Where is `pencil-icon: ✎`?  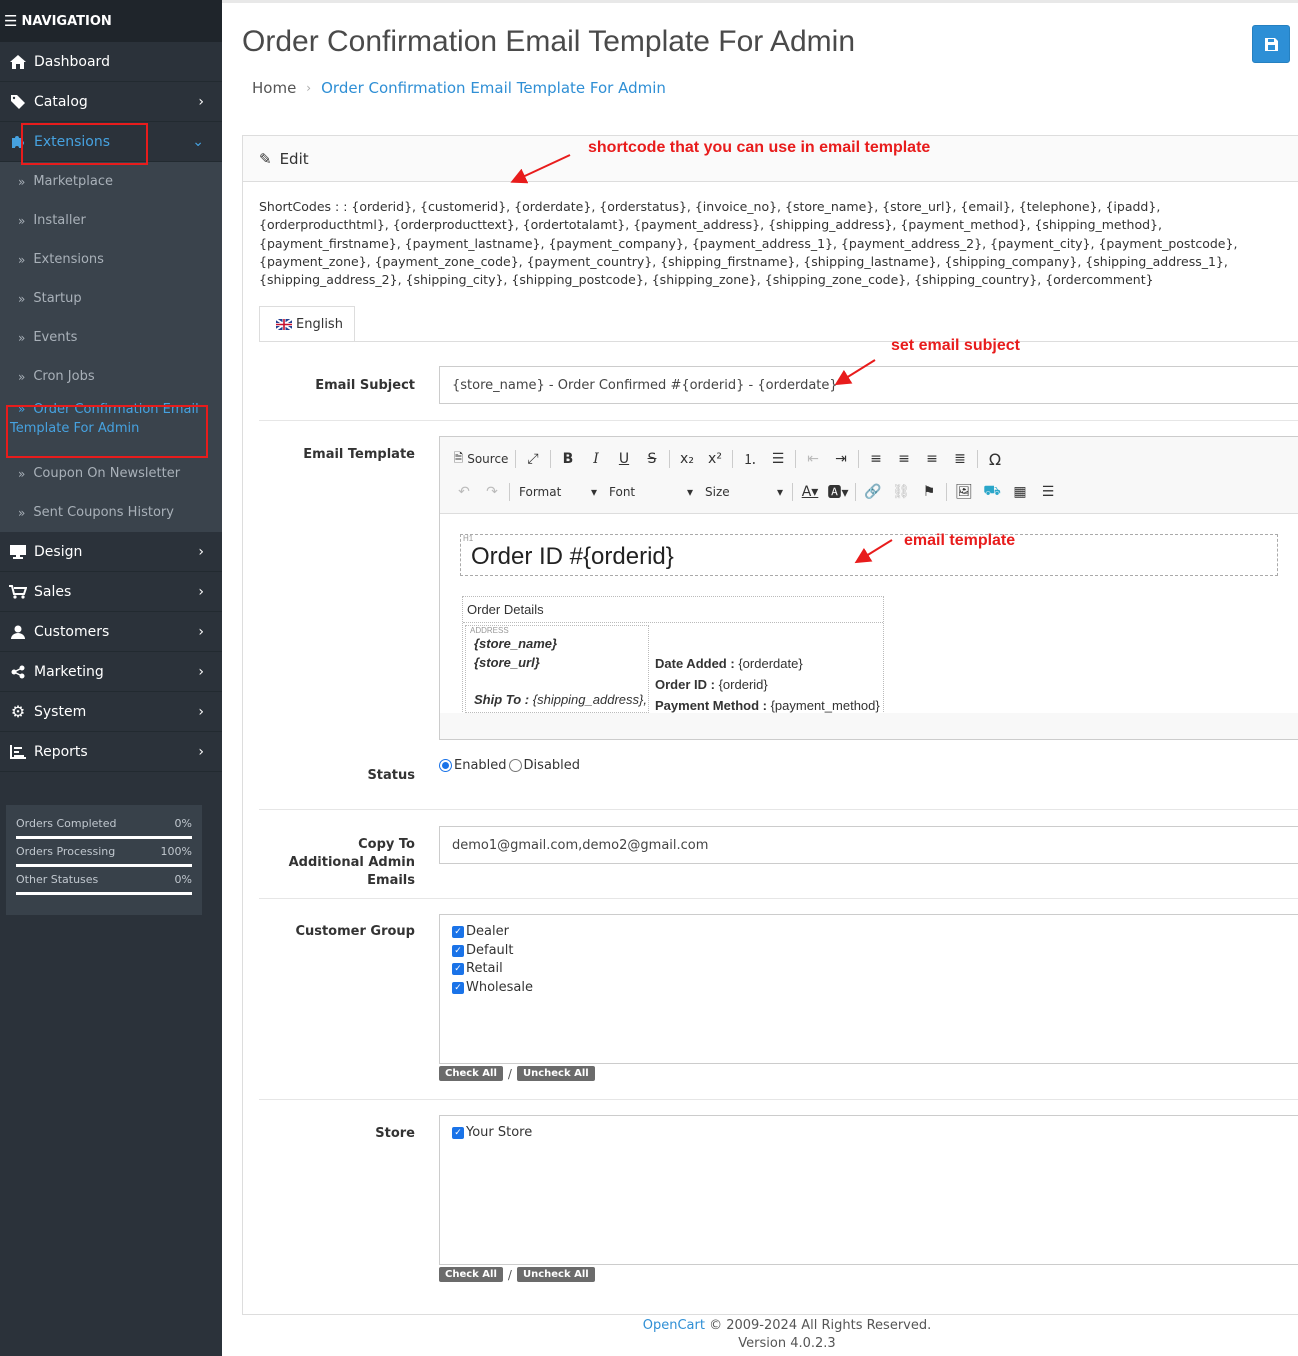
pencil-icon: ✎ is located at coordinates (265, 158).